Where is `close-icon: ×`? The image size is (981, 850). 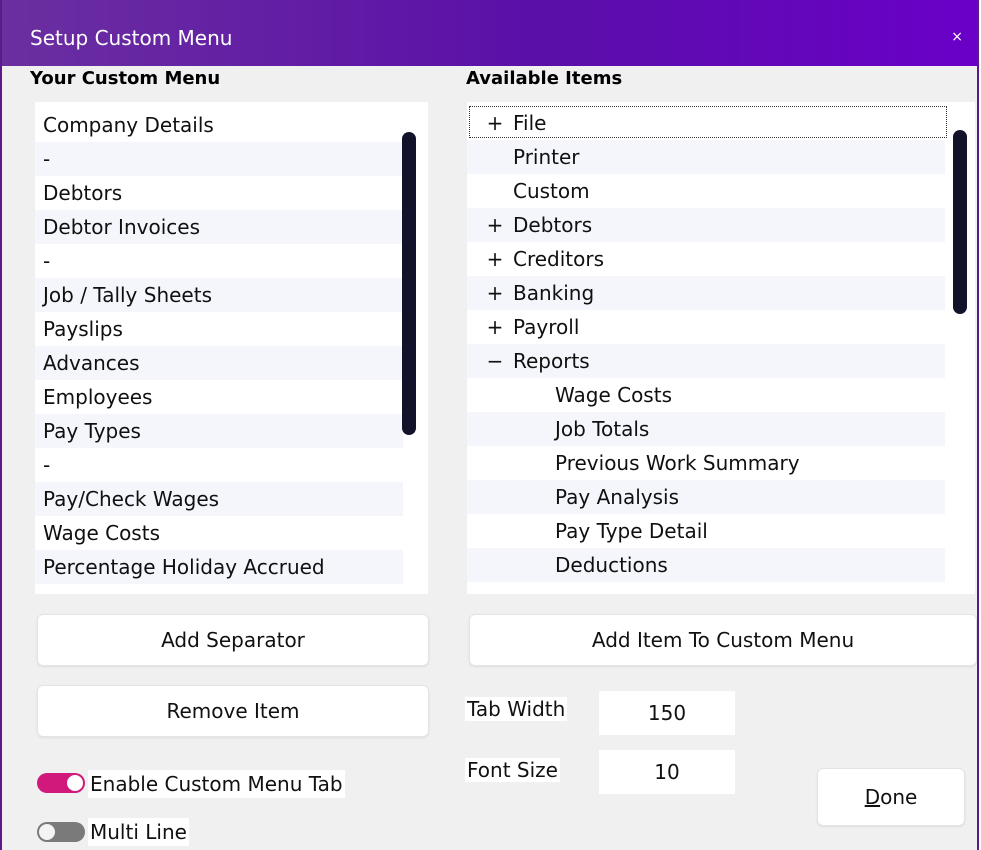
close-icon: × is located at coordinates (957, 37).